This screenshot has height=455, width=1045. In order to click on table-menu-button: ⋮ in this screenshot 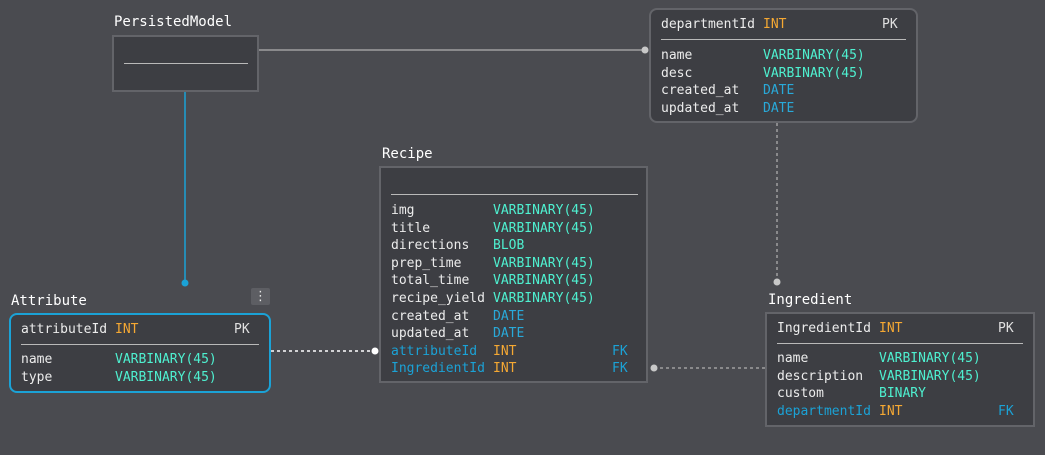, I will do `click(260, 296)`.